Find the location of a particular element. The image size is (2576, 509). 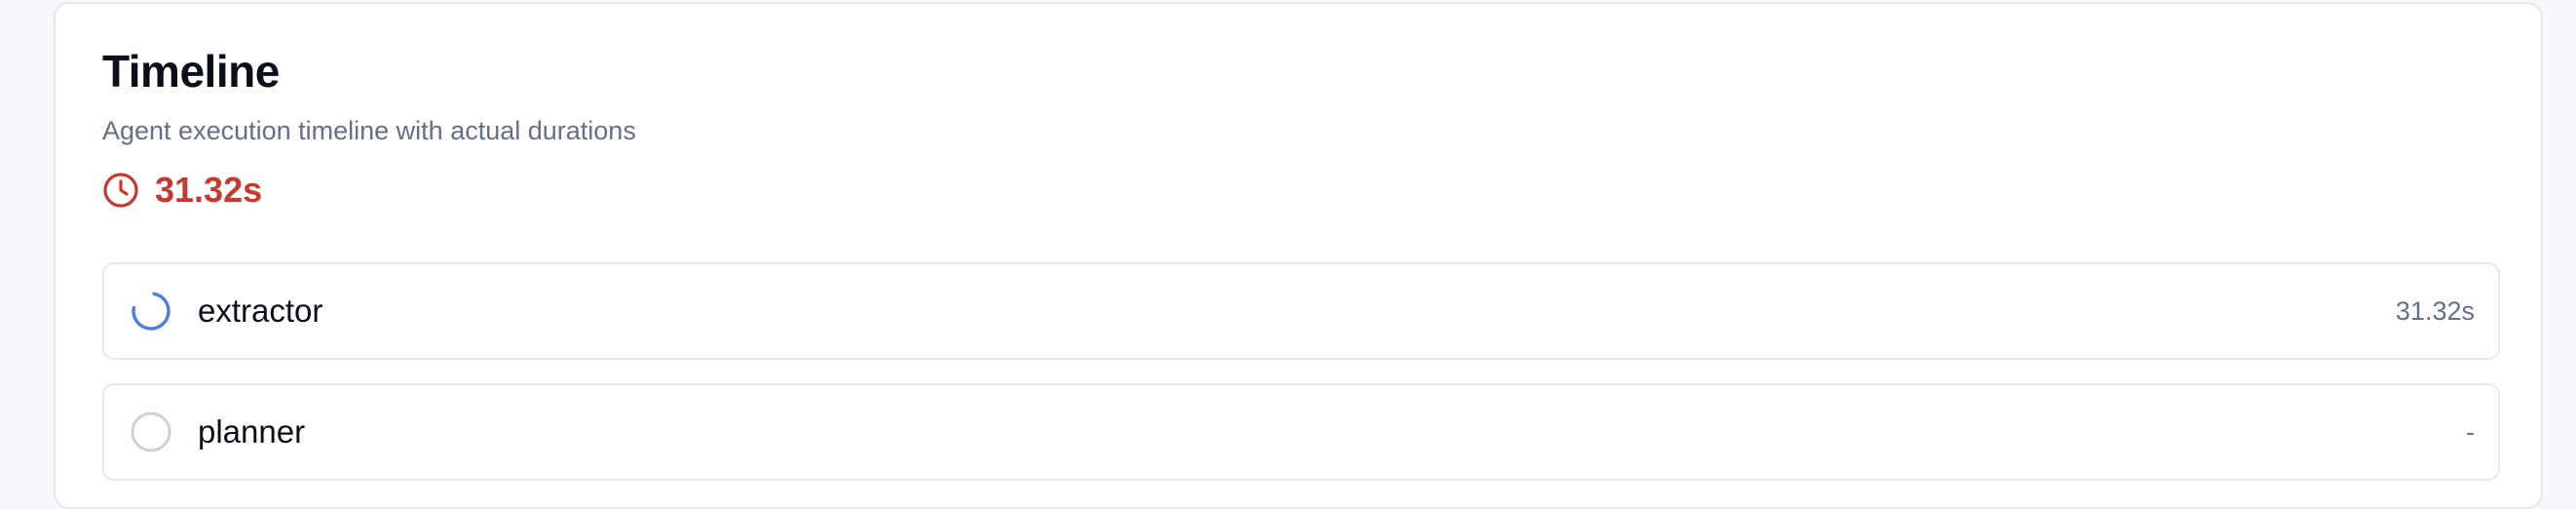

clock-icon is located at coordinates (120, 190).